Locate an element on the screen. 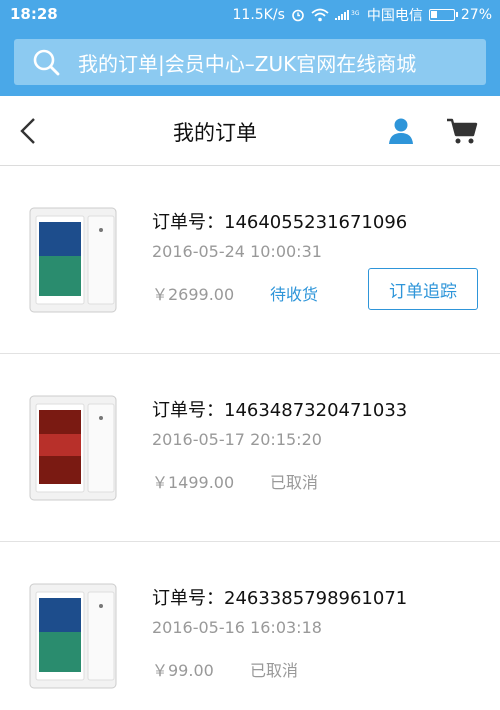 This screenshot has width=500, height=710. page-url-title: 我的订单|会员中心–ZUK官网在线商城 is located at coordinates (247, 63).